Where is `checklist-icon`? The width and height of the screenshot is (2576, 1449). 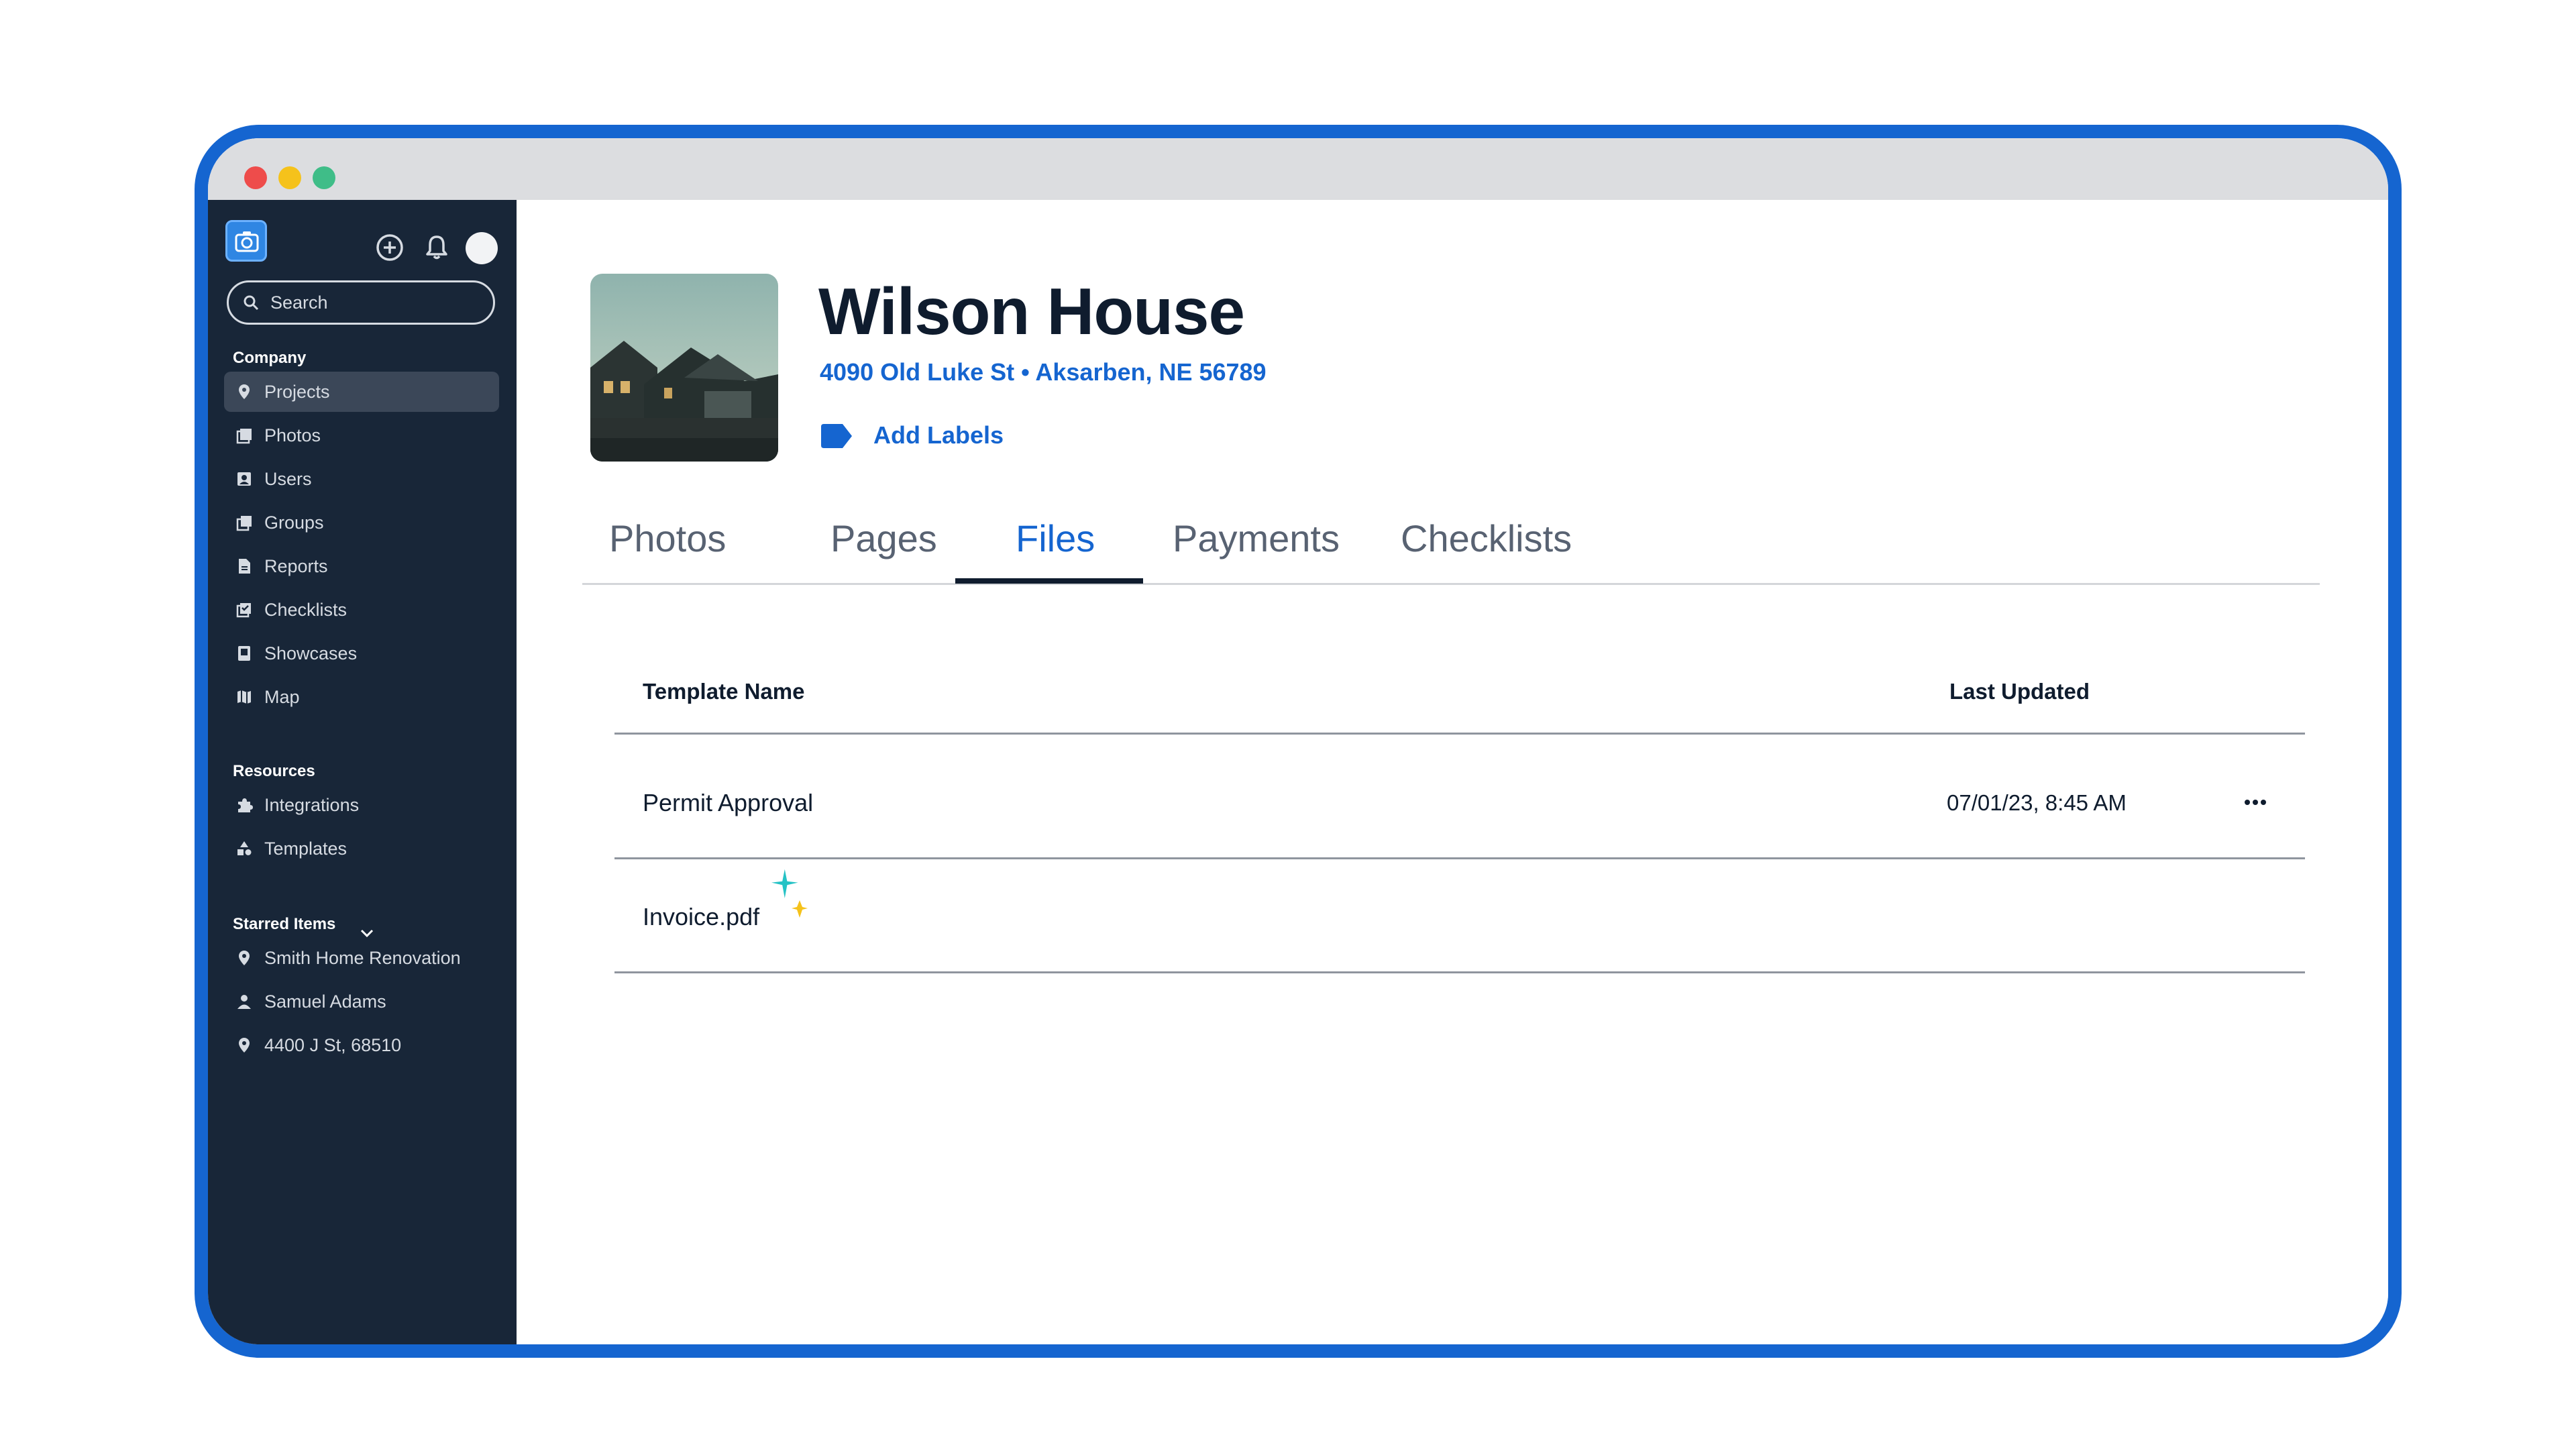 checklist-icon is located at coordinates (243, 610).